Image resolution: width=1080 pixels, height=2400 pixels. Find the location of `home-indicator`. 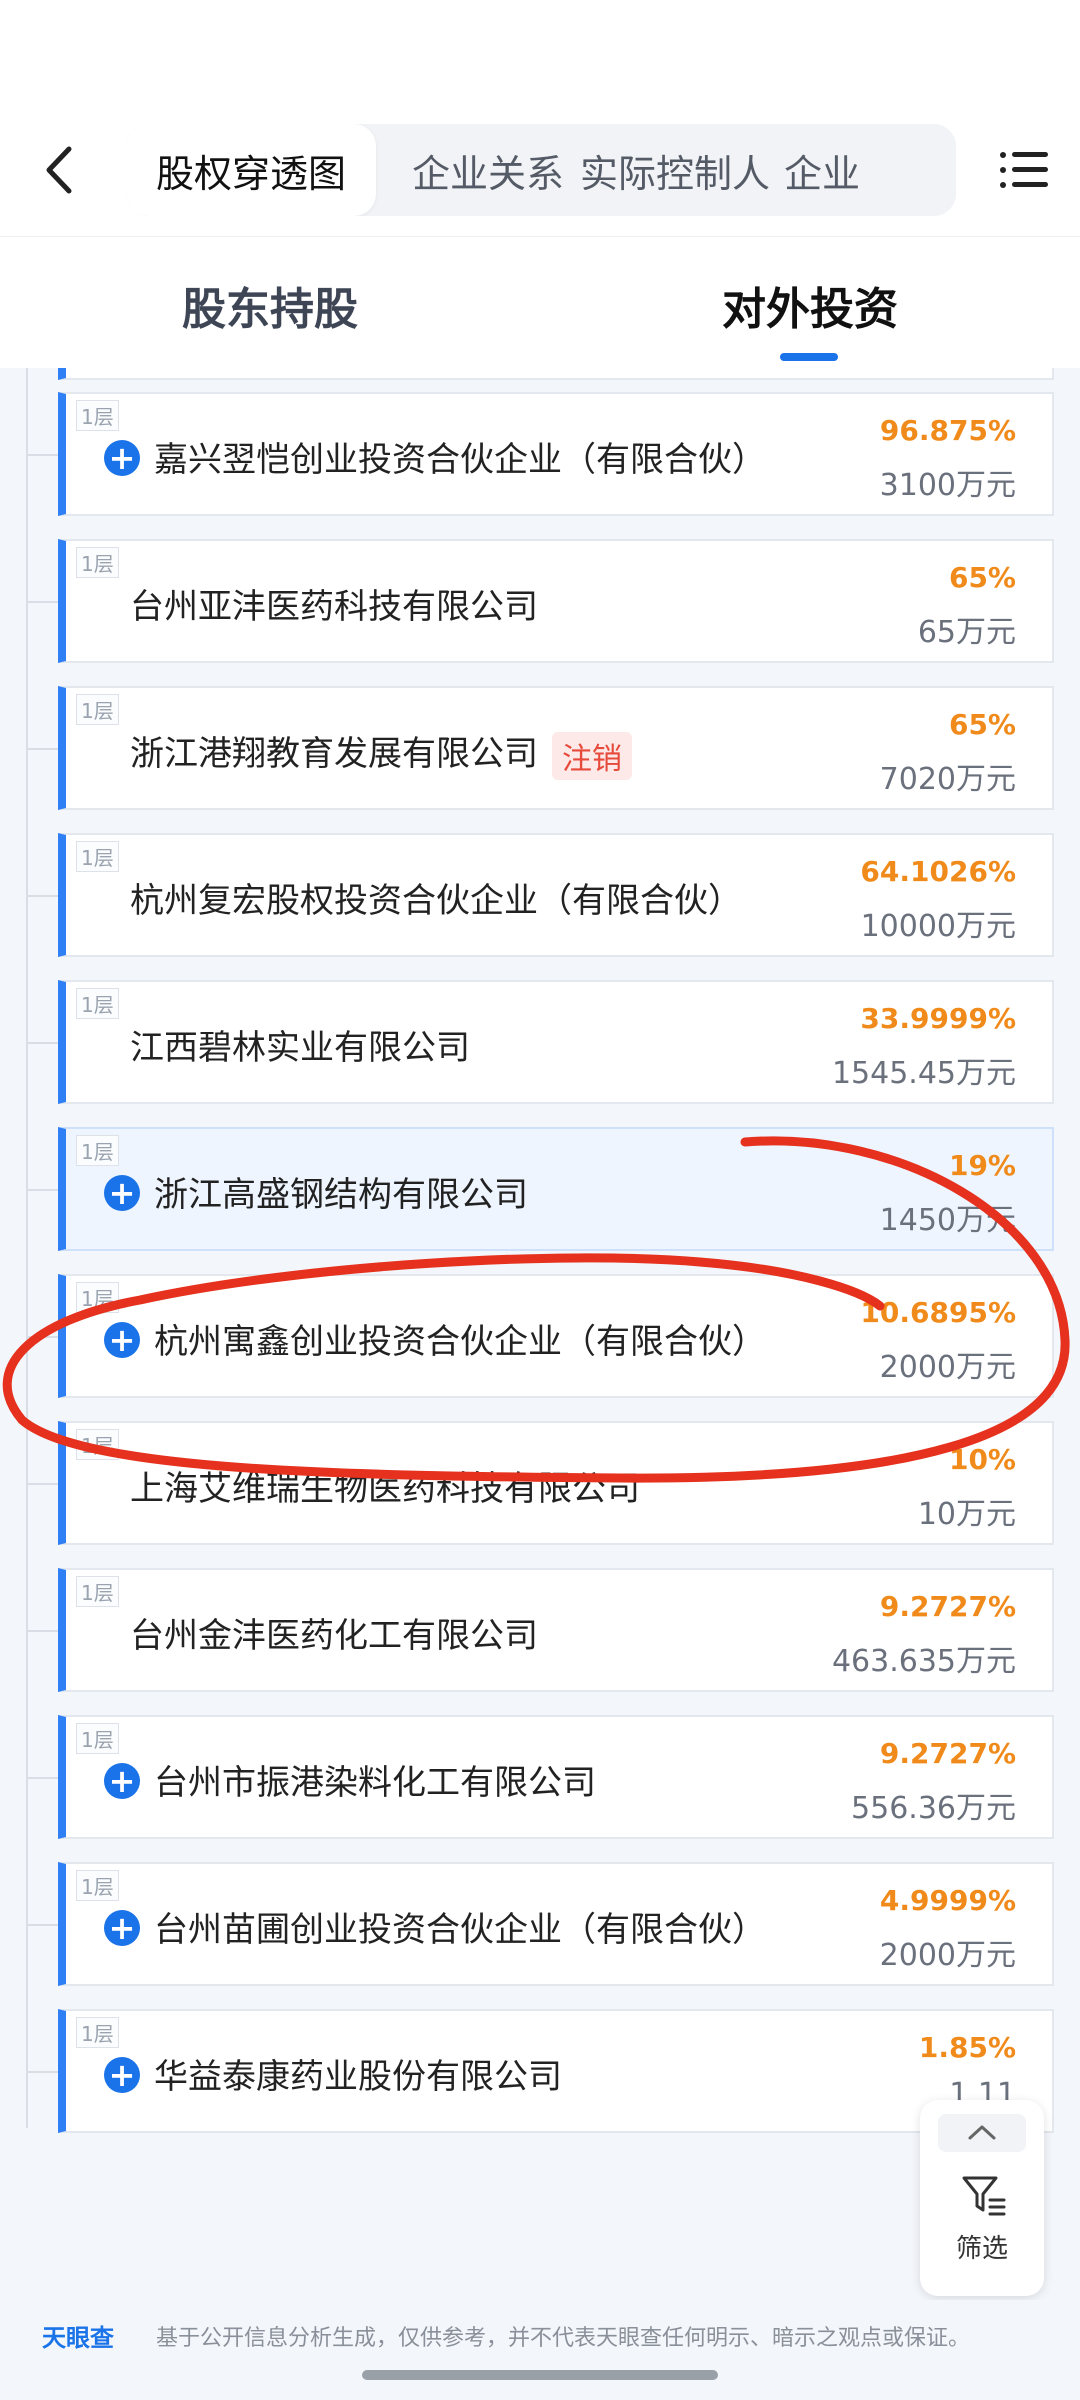

home-indicator is located at coordinates (540, 2375).